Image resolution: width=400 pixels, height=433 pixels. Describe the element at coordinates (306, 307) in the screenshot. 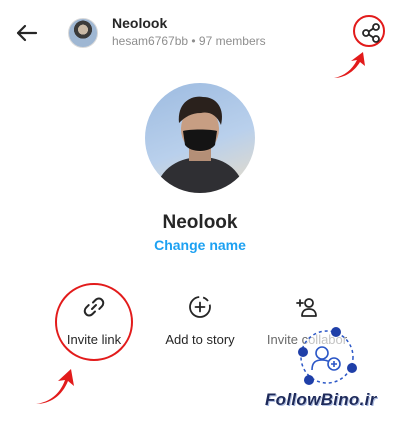

I see `add-person-icon` at that location.